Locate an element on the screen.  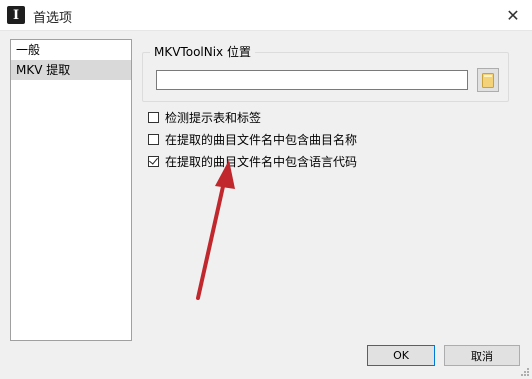
option-label: 在提取的曲目文件名中包含曲目名称 is located at coordinates (261, 139).